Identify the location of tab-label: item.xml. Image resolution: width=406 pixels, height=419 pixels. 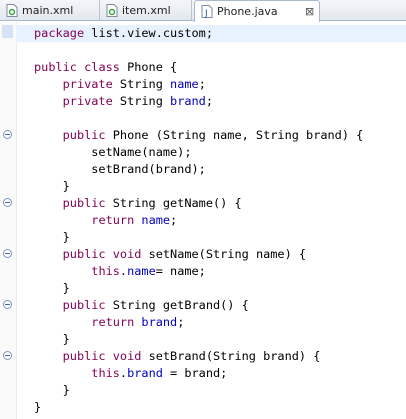
(146, 10).